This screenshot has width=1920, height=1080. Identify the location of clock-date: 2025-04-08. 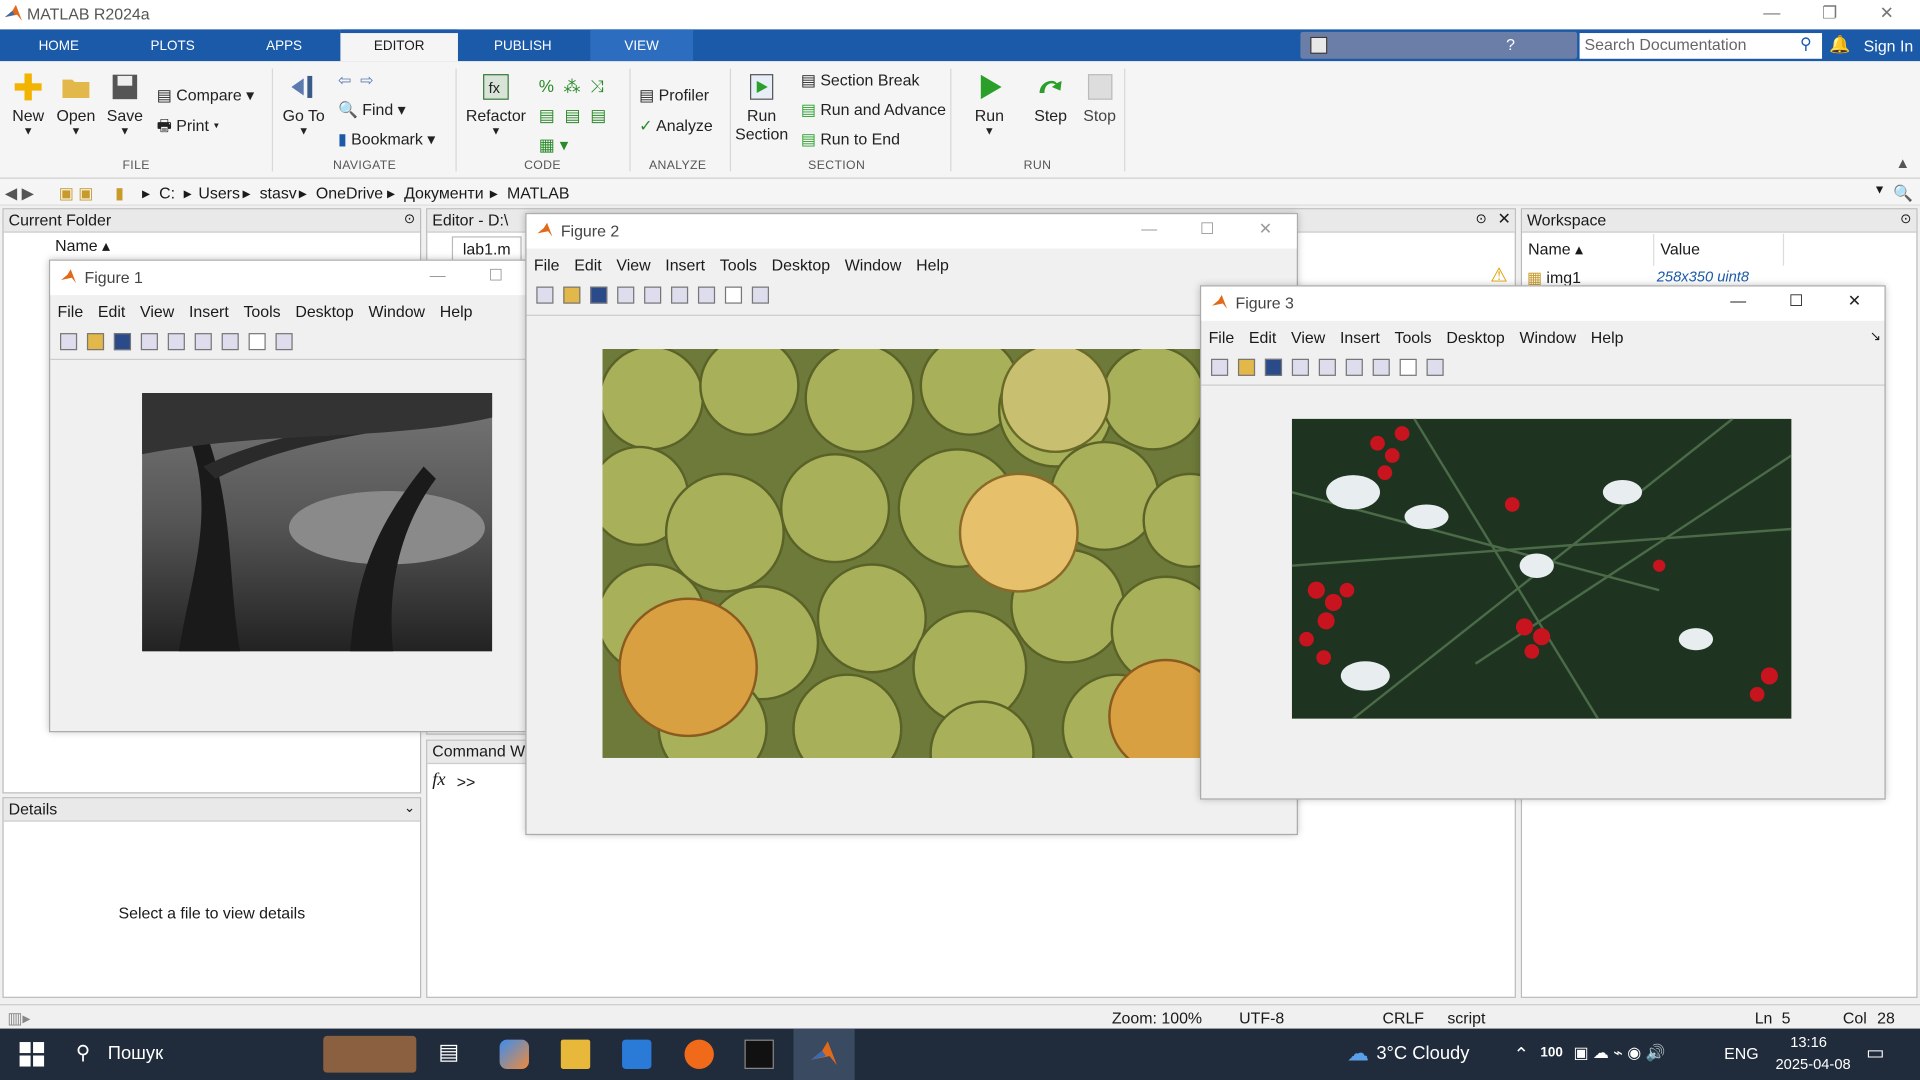
(1813, 1064).